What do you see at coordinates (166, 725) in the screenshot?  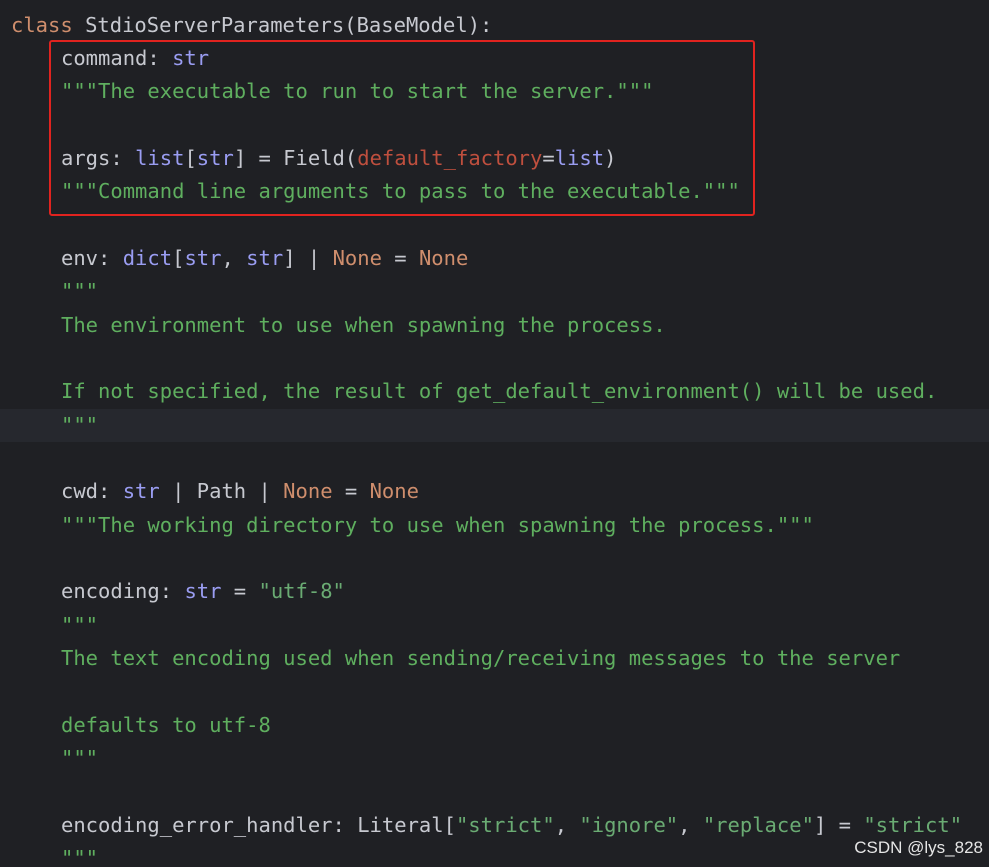 I see `docstring: defaults to utf-8` at bounding box center [166, 725].